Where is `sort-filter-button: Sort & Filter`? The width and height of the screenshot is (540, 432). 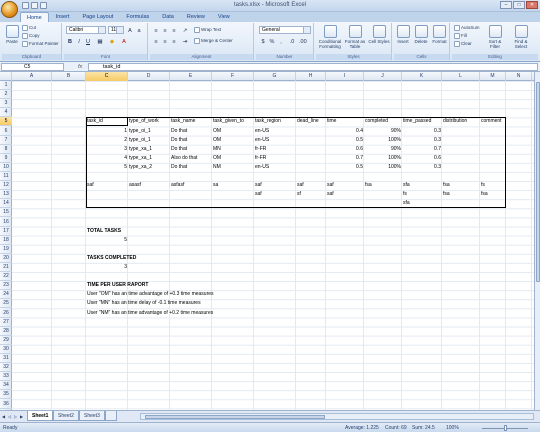
sort-filter-button: Sort & Filter is located at coordinates (495, 37).